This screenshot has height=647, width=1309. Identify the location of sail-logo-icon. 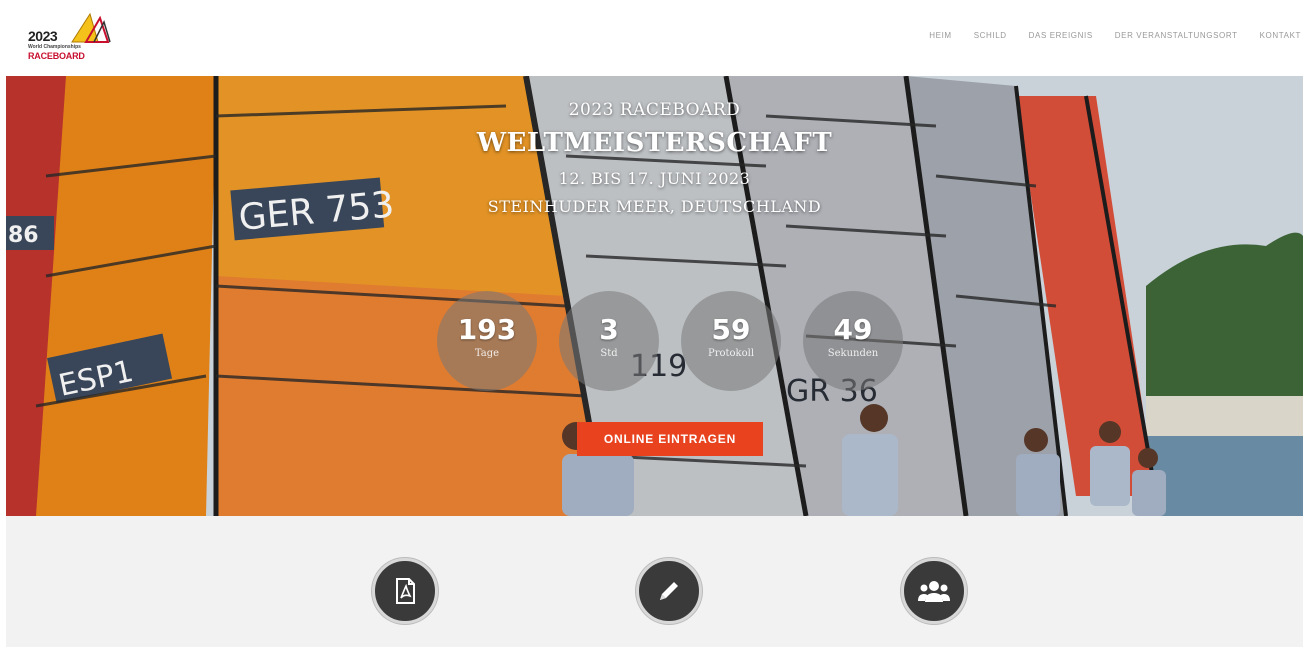
(91, 27).